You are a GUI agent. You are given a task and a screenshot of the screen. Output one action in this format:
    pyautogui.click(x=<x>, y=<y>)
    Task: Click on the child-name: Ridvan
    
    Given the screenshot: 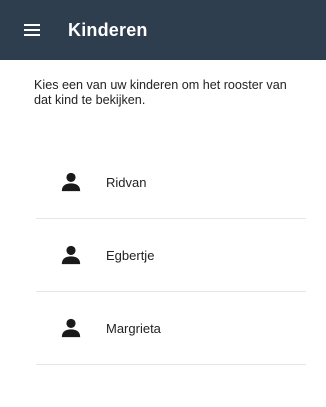 What is the action you would take?
    pyautogui.click(x=126, y=182)
    